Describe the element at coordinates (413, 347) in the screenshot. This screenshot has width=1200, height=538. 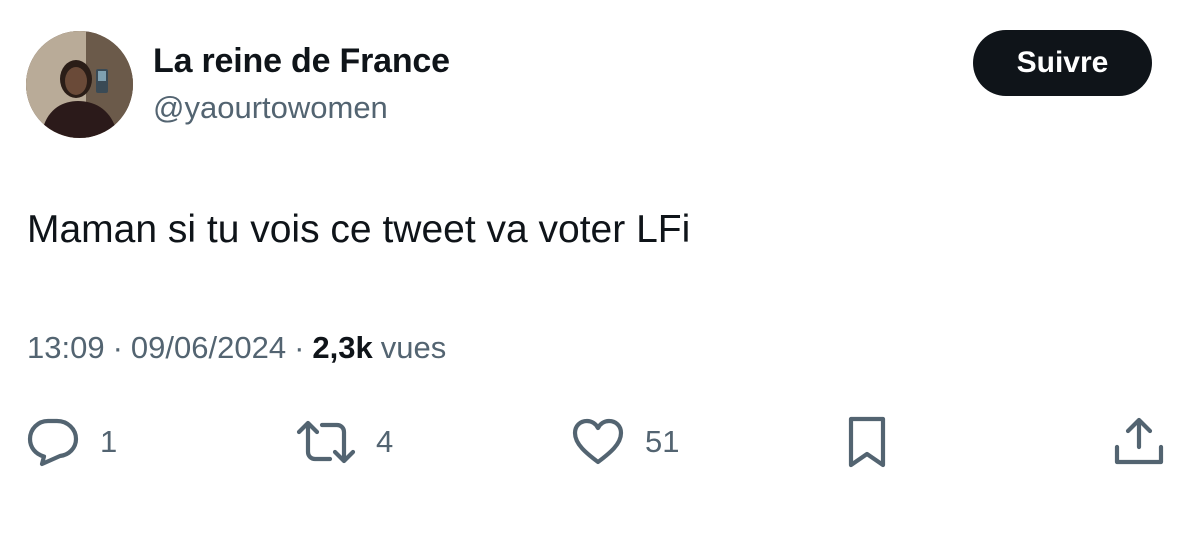
I see `views-label: vues` at that location.